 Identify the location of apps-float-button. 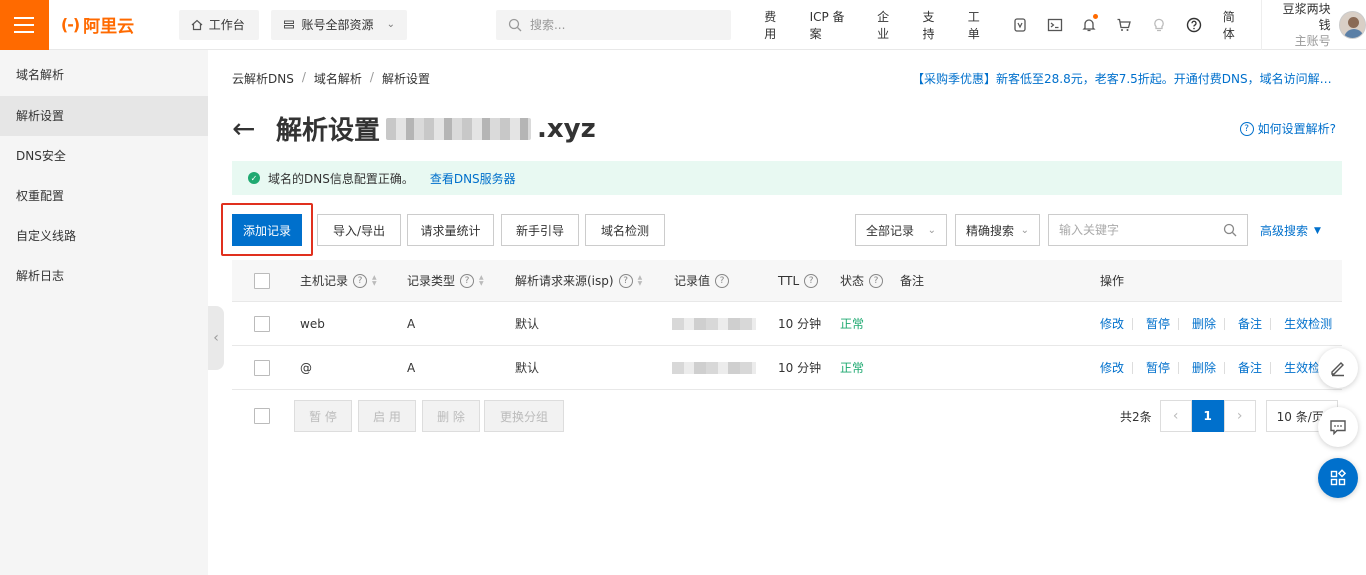
(1338, 478).